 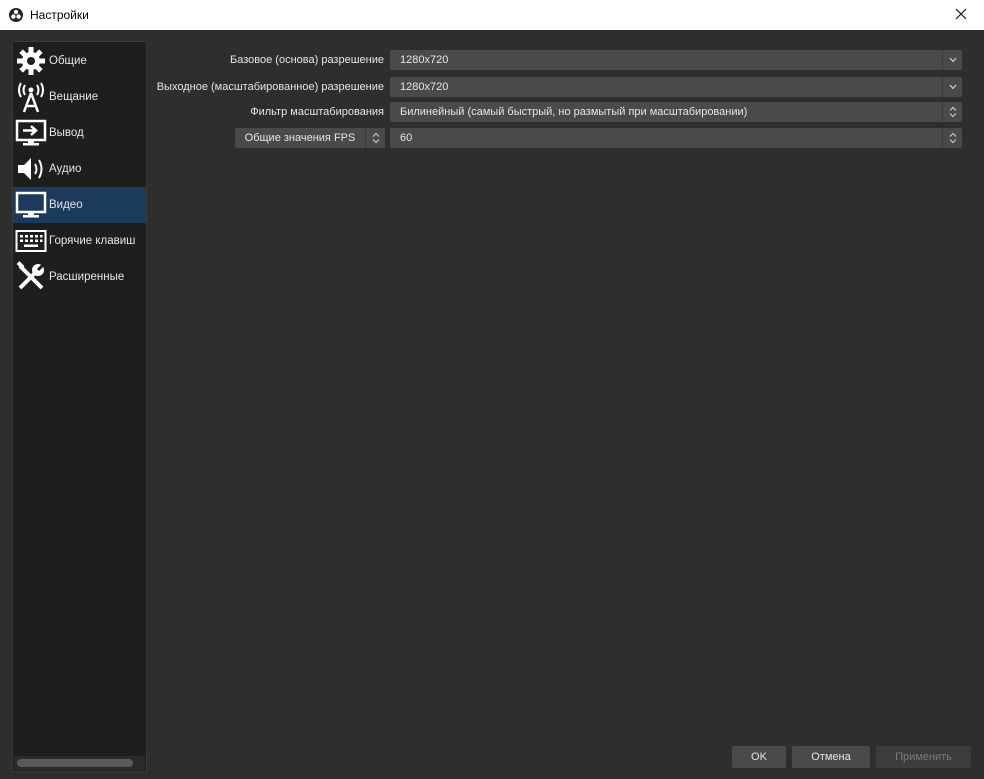 I want to click on sidebar-item-label: Вещание, so click(x=74, y=97).